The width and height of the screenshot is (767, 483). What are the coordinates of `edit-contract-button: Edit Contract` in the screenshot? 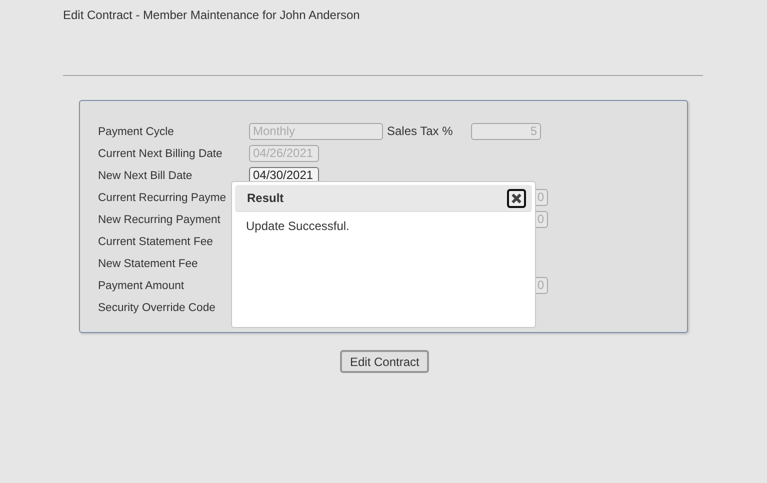 It's located at (385, 361).